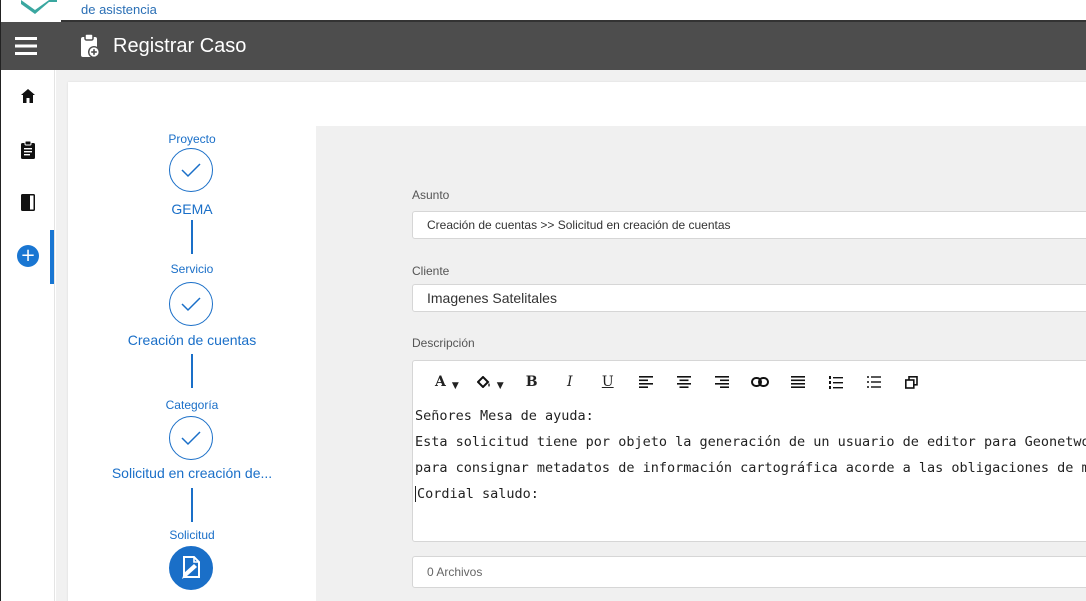  I want to click on sidebar-item-knowledge, so click(28, 202).